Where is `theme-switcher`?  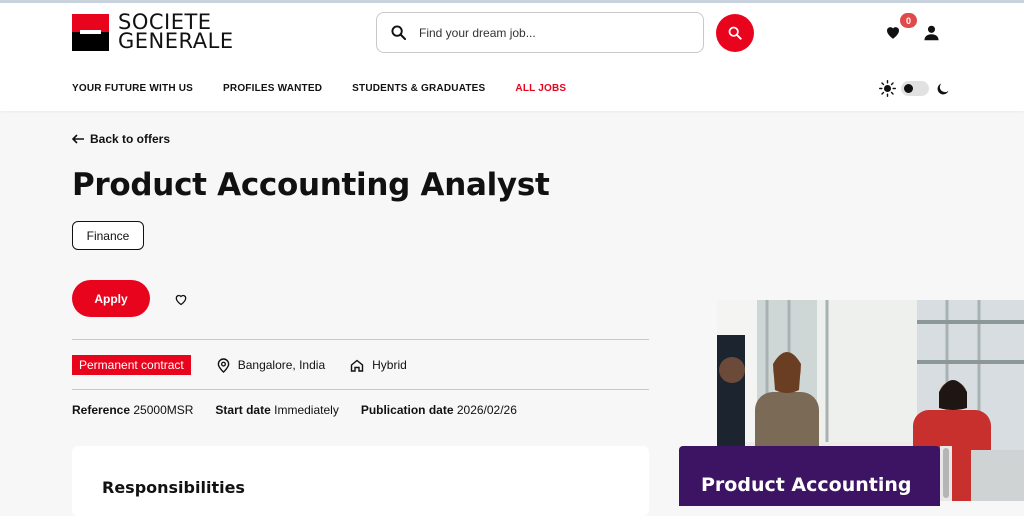
theme-switcher is located at coordinates (915, 88).